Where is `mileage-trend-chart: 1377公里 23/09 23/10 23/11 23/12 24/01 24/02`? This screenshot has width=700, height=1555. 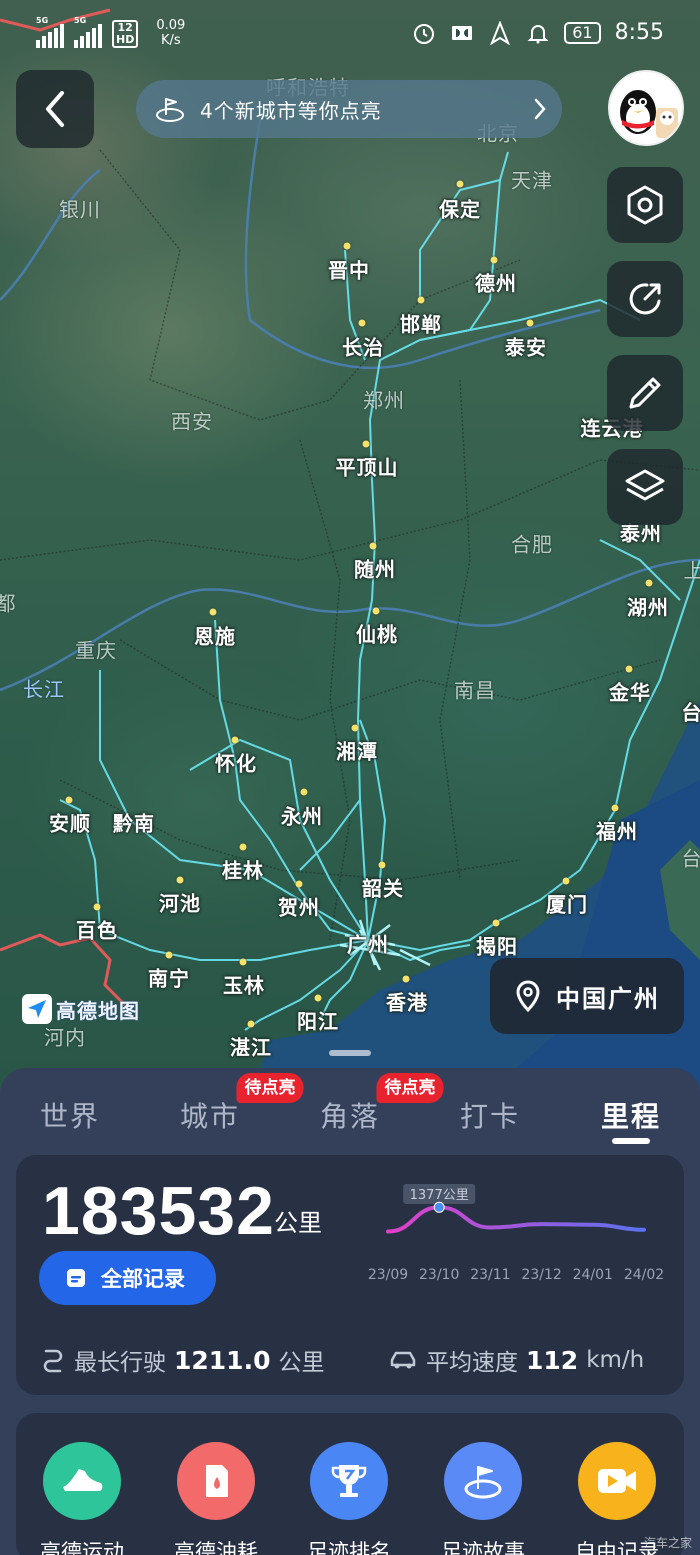
mileage-trend-chart: 1377公里 23/09 23/10 23/11 23/12 24/01 24/02 is located at coordinates (521, 1235).